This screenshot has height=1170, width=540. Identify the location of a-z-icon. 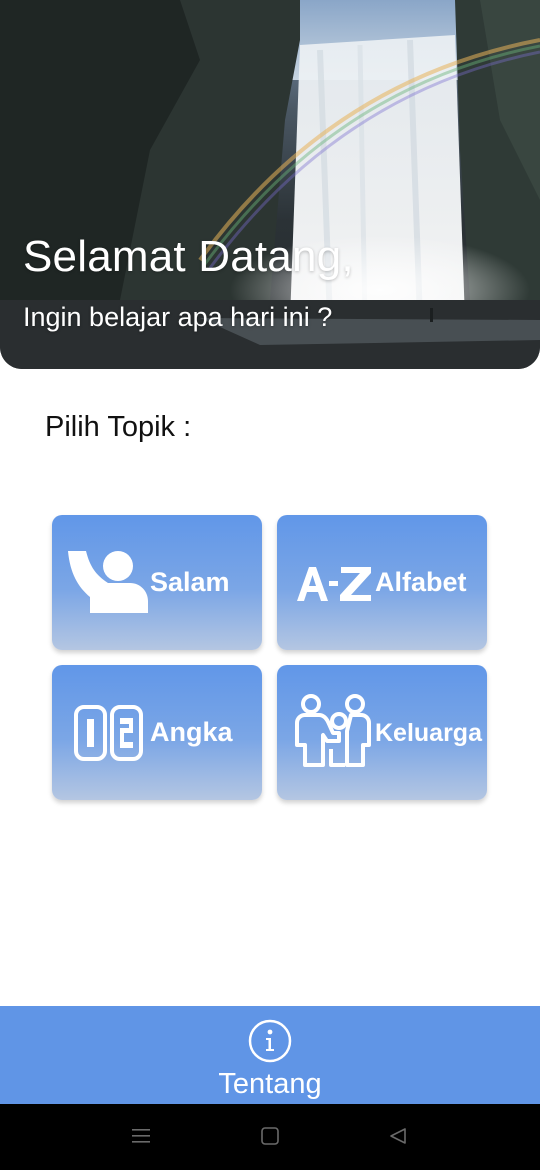
(334, 584).